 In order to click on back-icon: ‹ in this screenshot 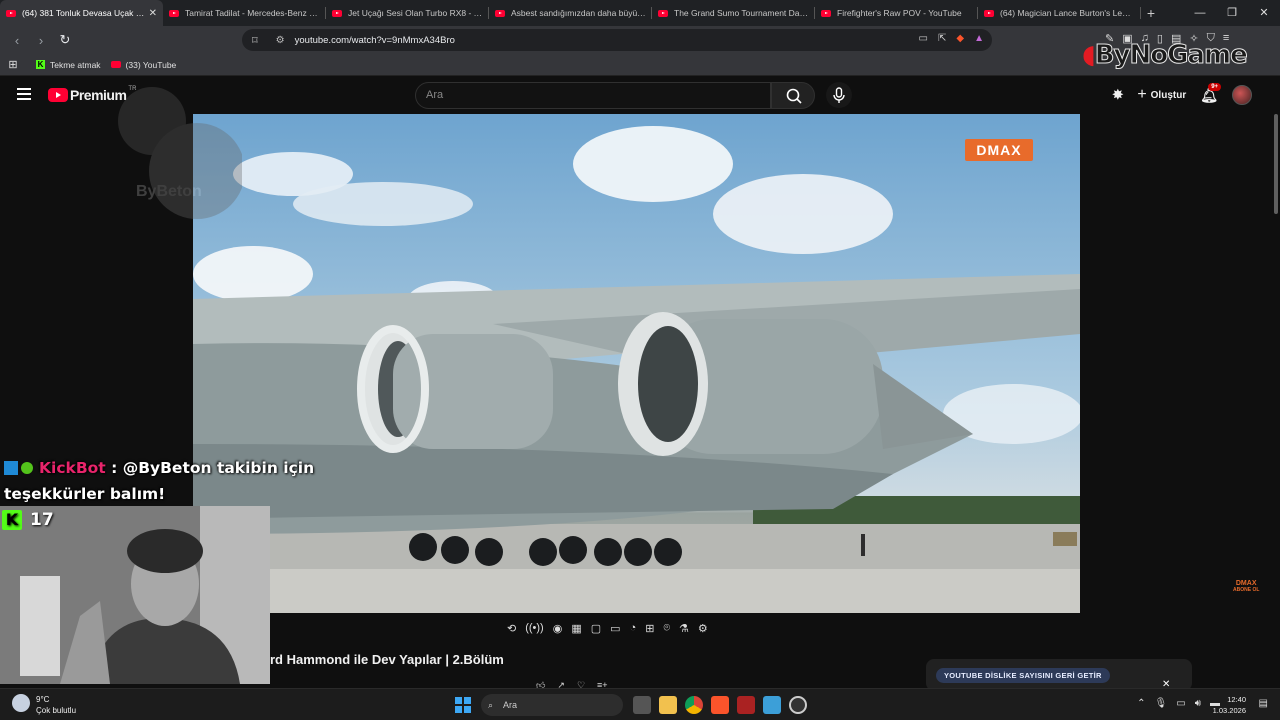, I will do `click(17, 40)`.